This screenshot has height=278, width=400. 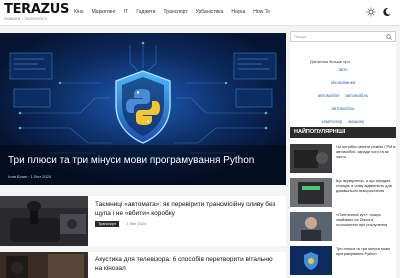 I want to click on popular-header: НАЙПОПУЛЯРНІШІ, so click(x=343, y=132).